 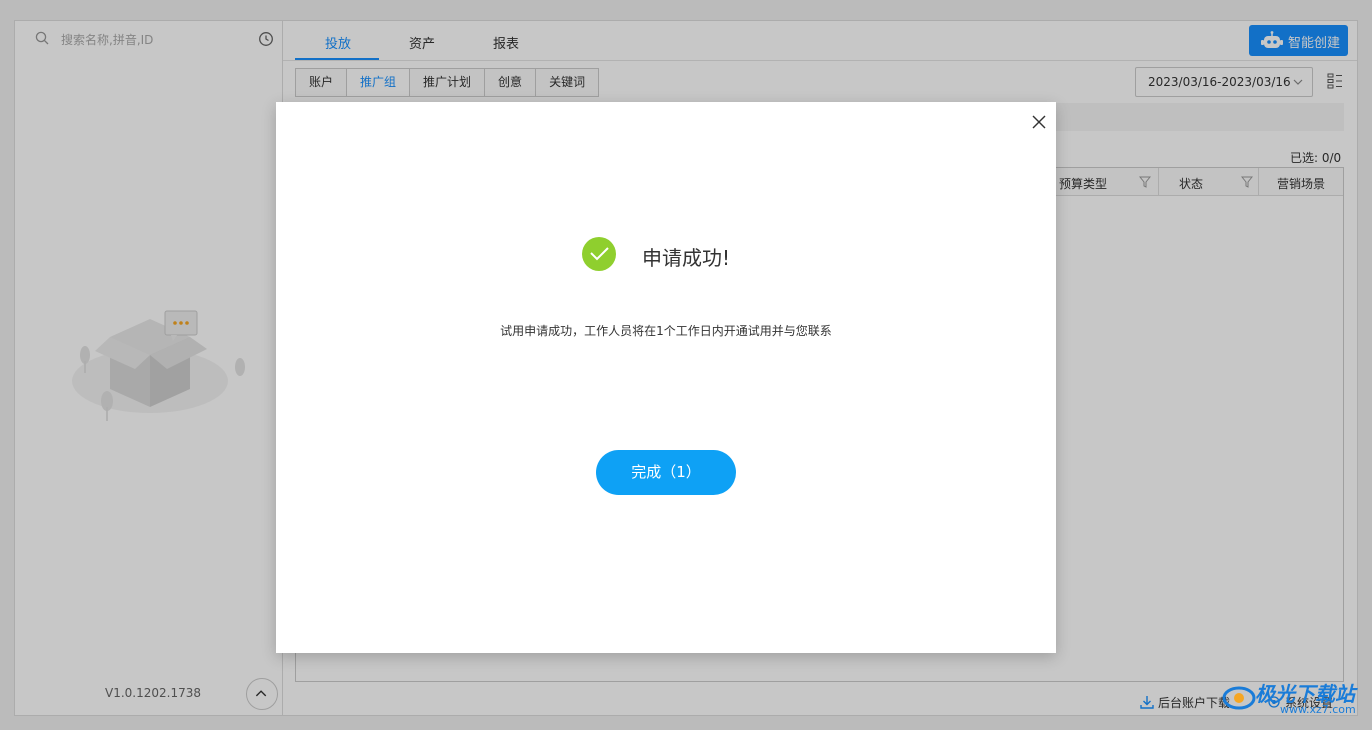 I want to click on close-icon, so click(x=1039, y=122).